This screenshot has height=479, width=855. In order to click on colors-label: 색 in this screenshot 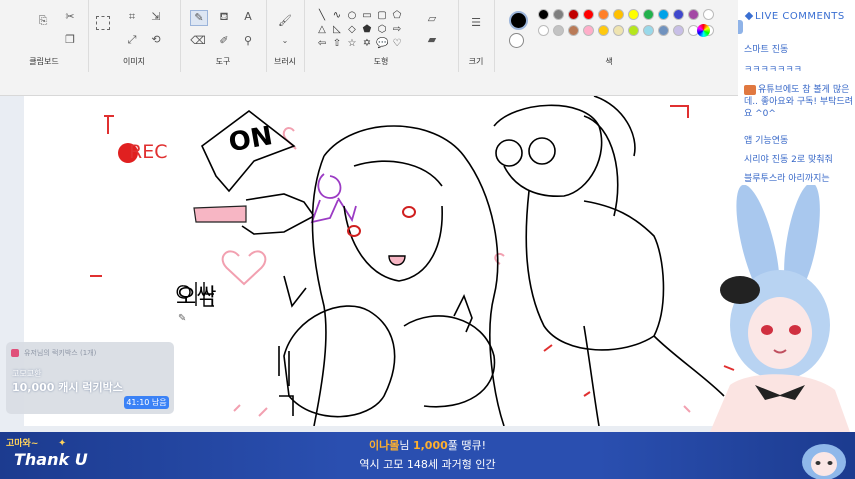, I will do `click(609, 61)`.